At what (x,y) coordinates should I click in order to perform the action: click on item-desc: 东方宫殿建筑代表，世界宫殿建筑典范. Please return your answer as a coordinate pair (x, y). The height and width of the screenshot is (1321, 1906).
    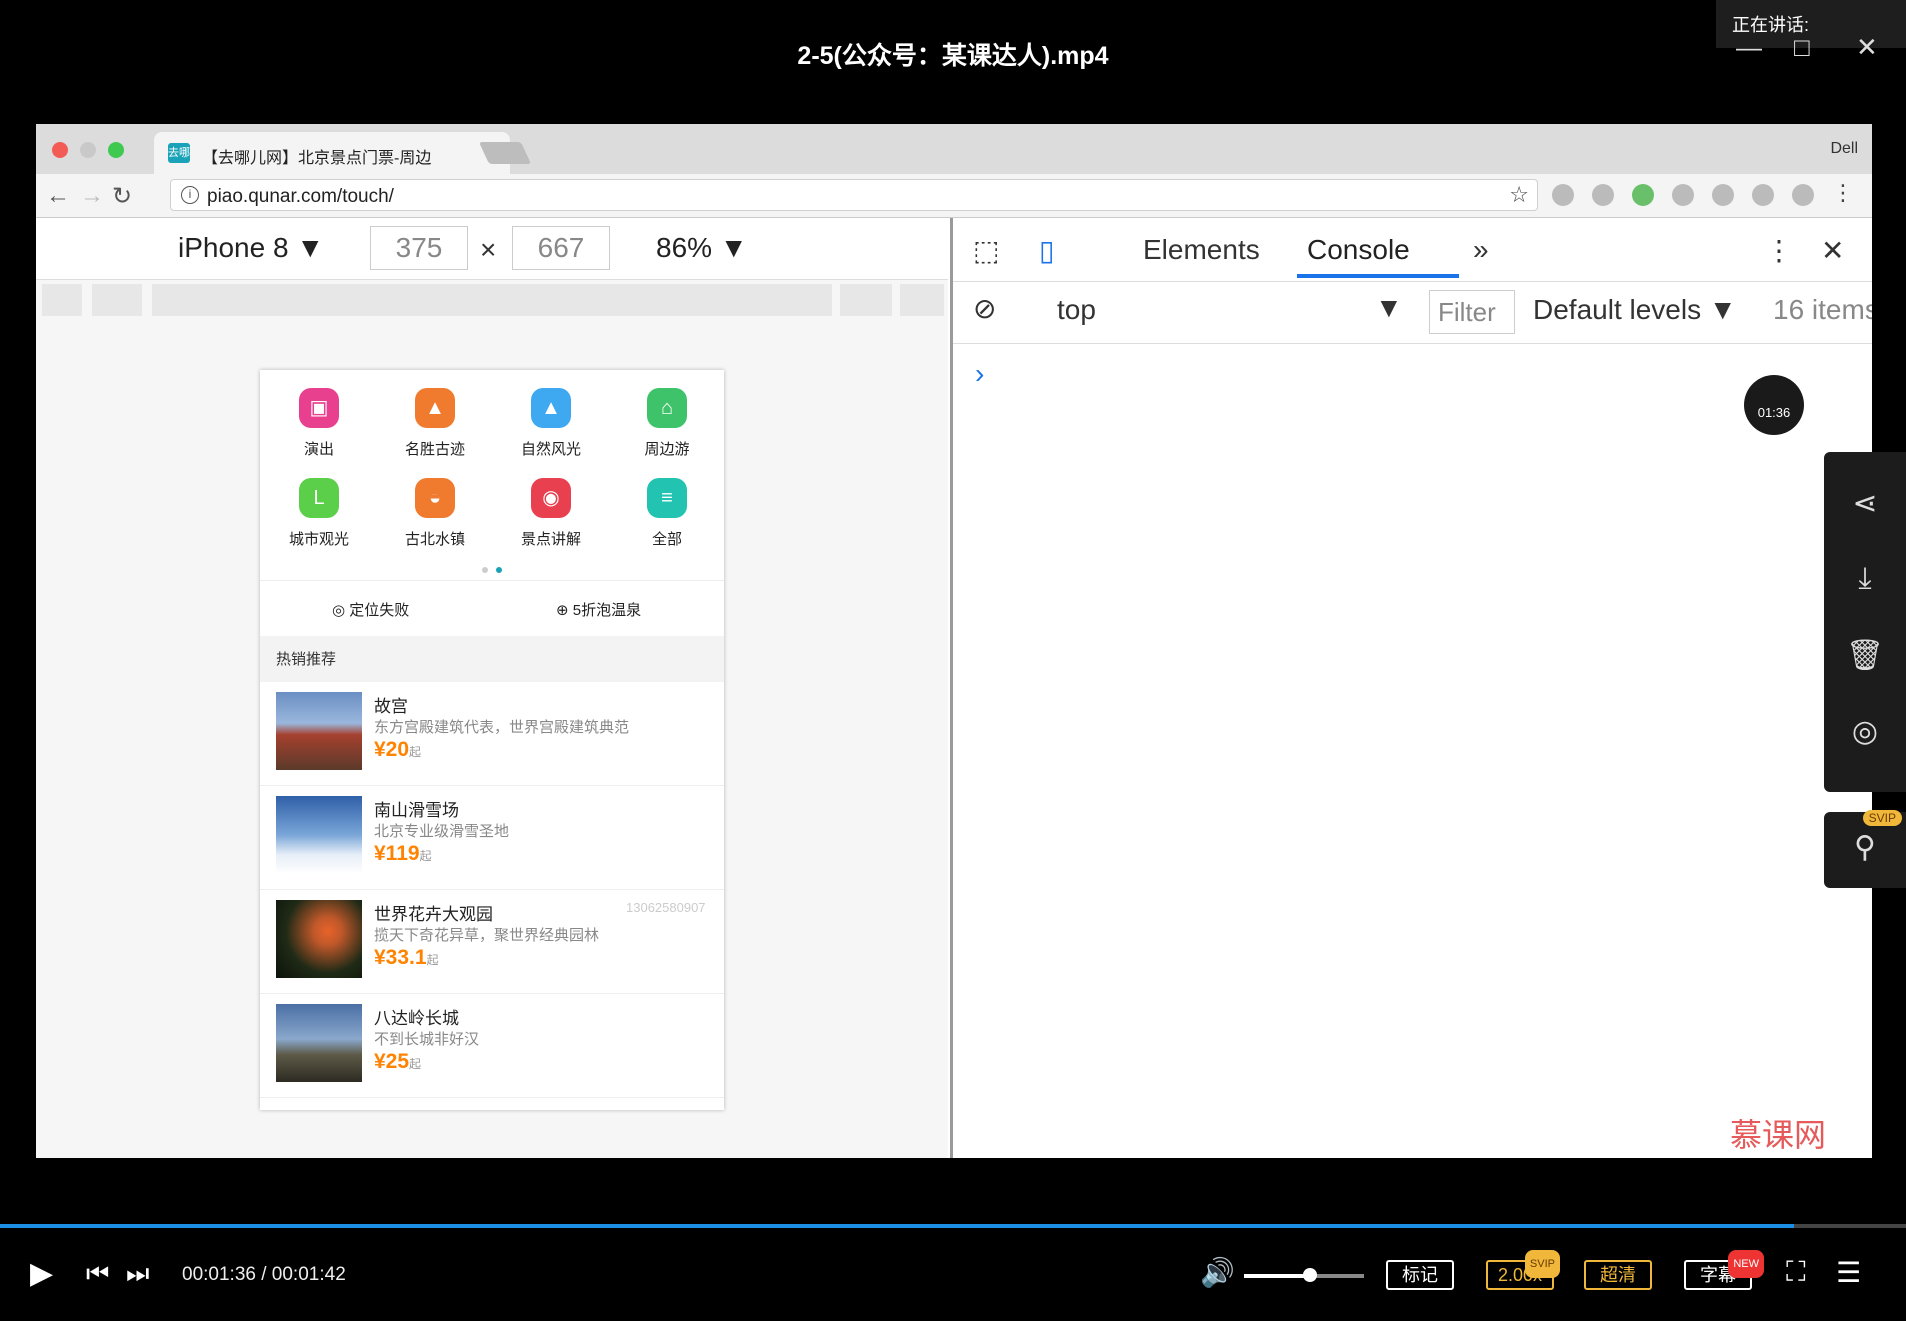
    Looking at the image, I should click on (502, 727).